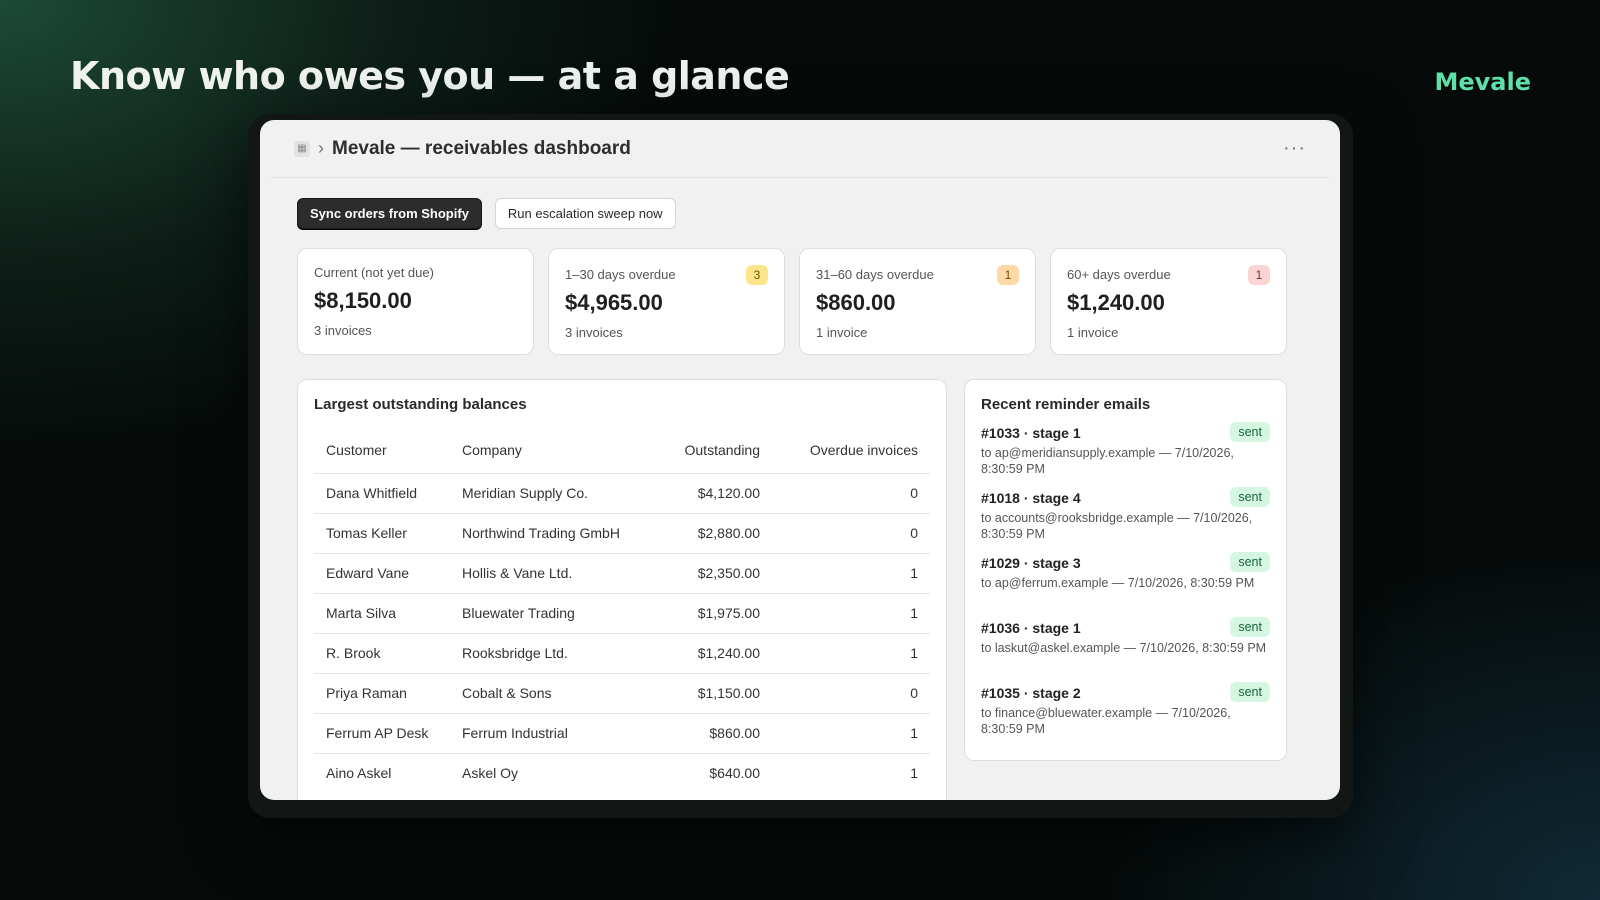 This screenshot has width=1600, height=900. I want to click on breadcrumb-chevron-icon: ›, so click(321, 148).